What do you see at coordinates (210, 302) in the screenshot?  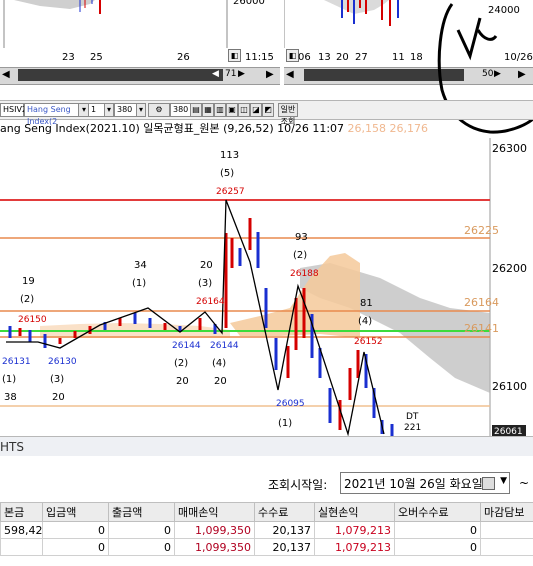 I see `point-label: 26164` at bounding box center [210, 302].